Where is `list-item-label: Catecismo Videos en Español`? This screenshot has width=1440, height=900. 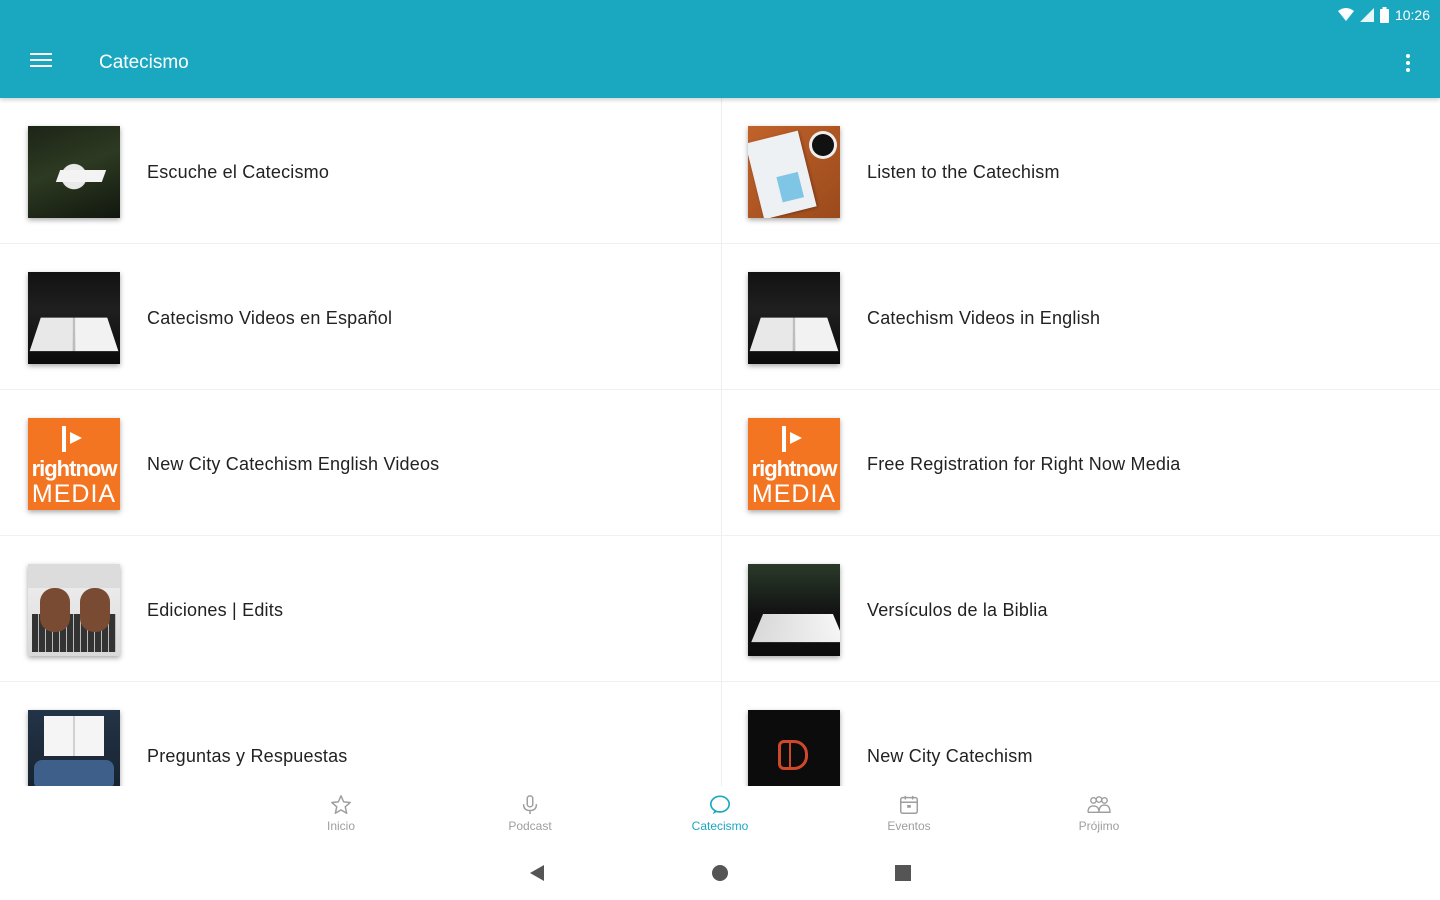
list-item-label: Catecismo Videos en Español is located at coordinates (270, 318).